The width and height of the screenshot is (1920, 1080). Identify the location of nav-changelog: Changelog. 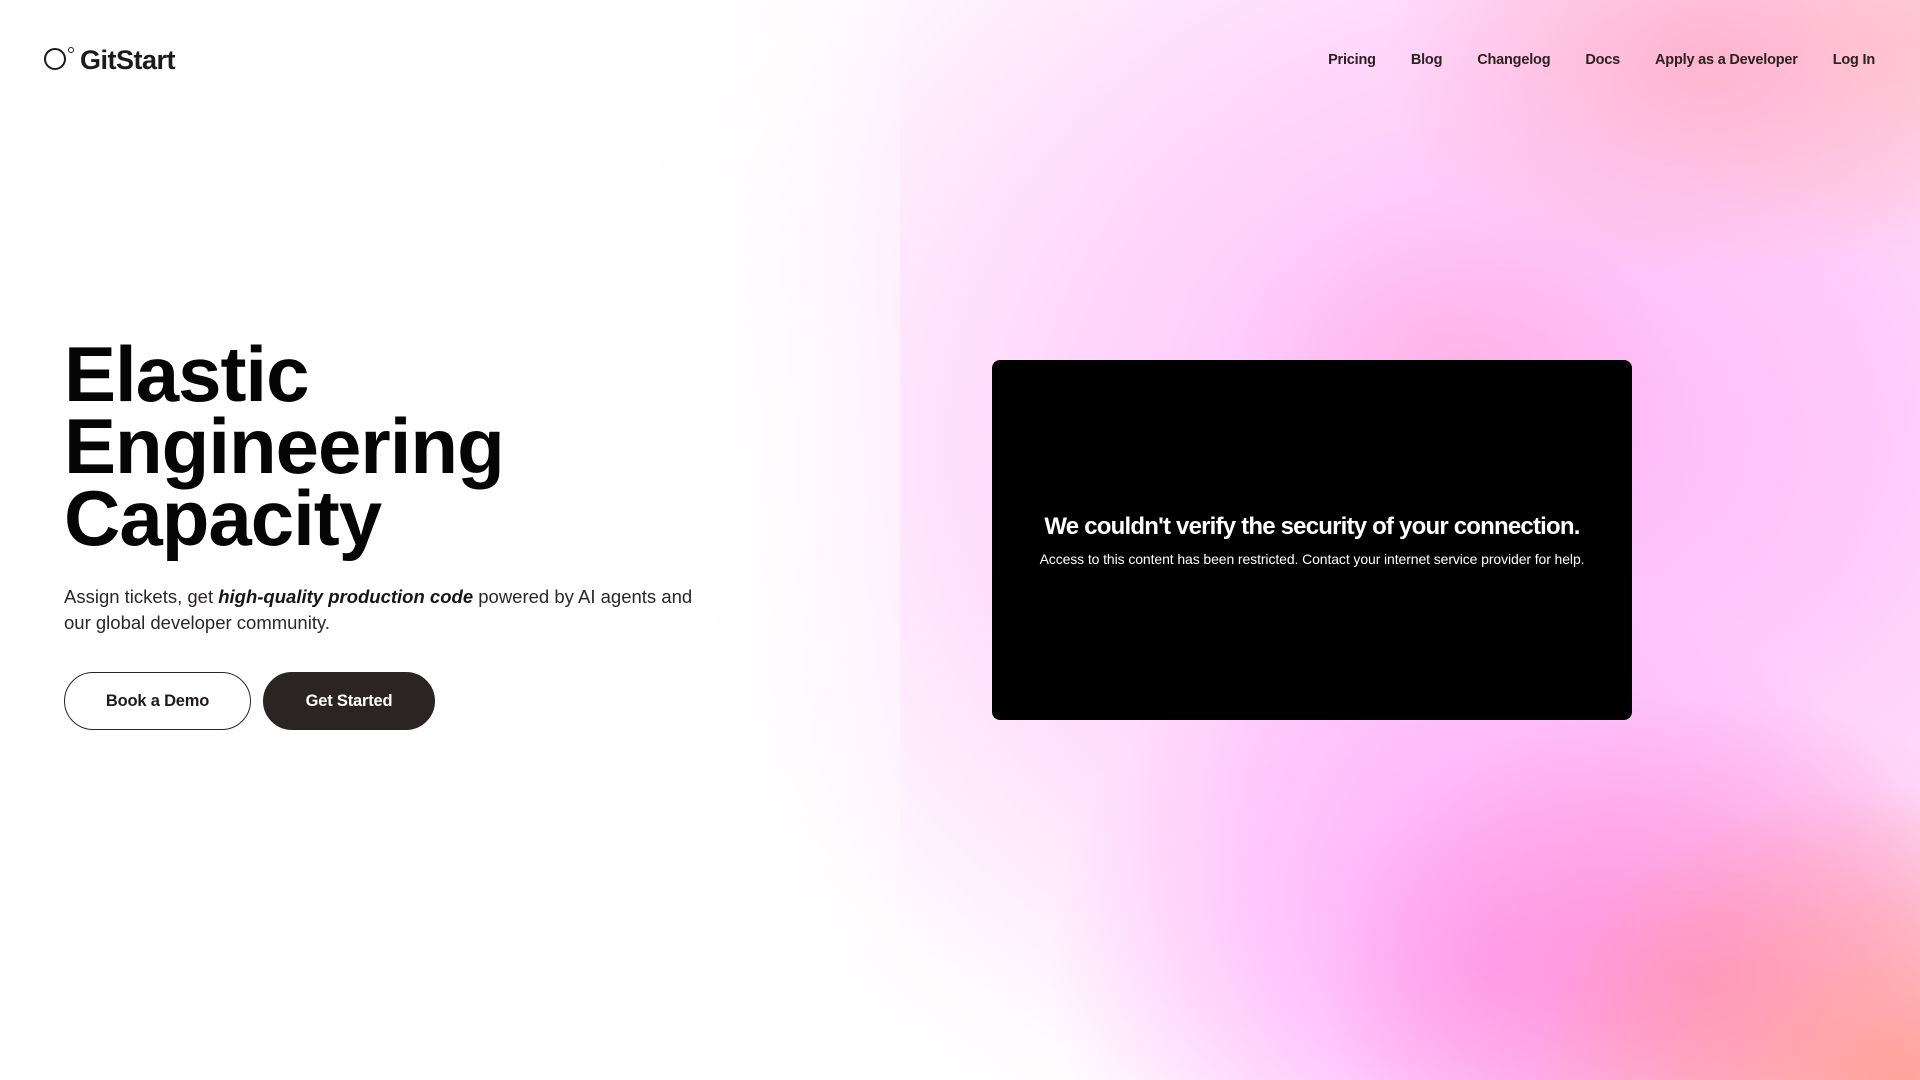
(1513, 60).